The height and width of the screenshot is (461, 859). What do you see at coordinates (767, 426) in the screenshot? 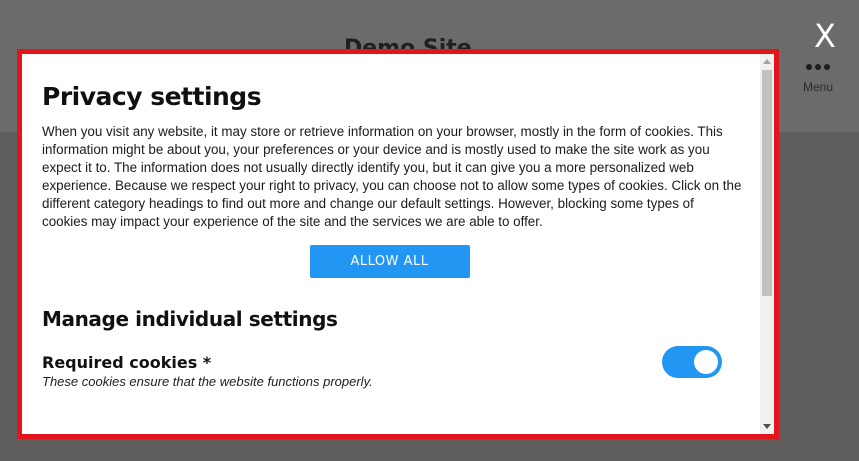
I see `scroll-down-arrow-icon` at bounding box center [767, 426].